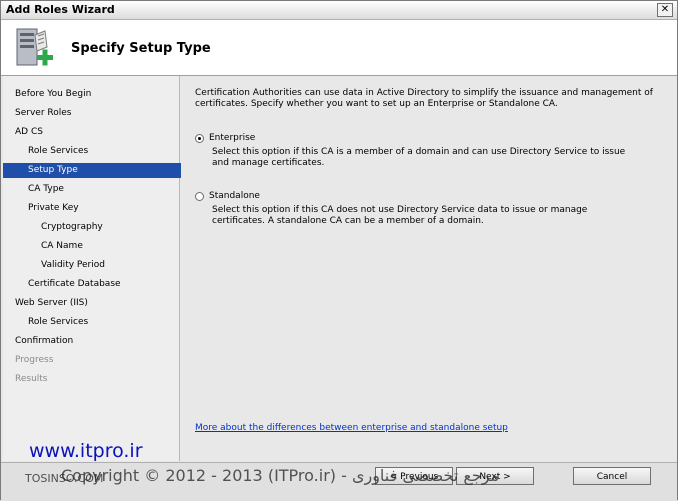 Image resolution: width=678 pixels, height=501 pixels. What do you see at coordinates (97, 132) in the screenshot?
I see `nav-item-ad-cs: AD CS` at bounding box center [97, 132].